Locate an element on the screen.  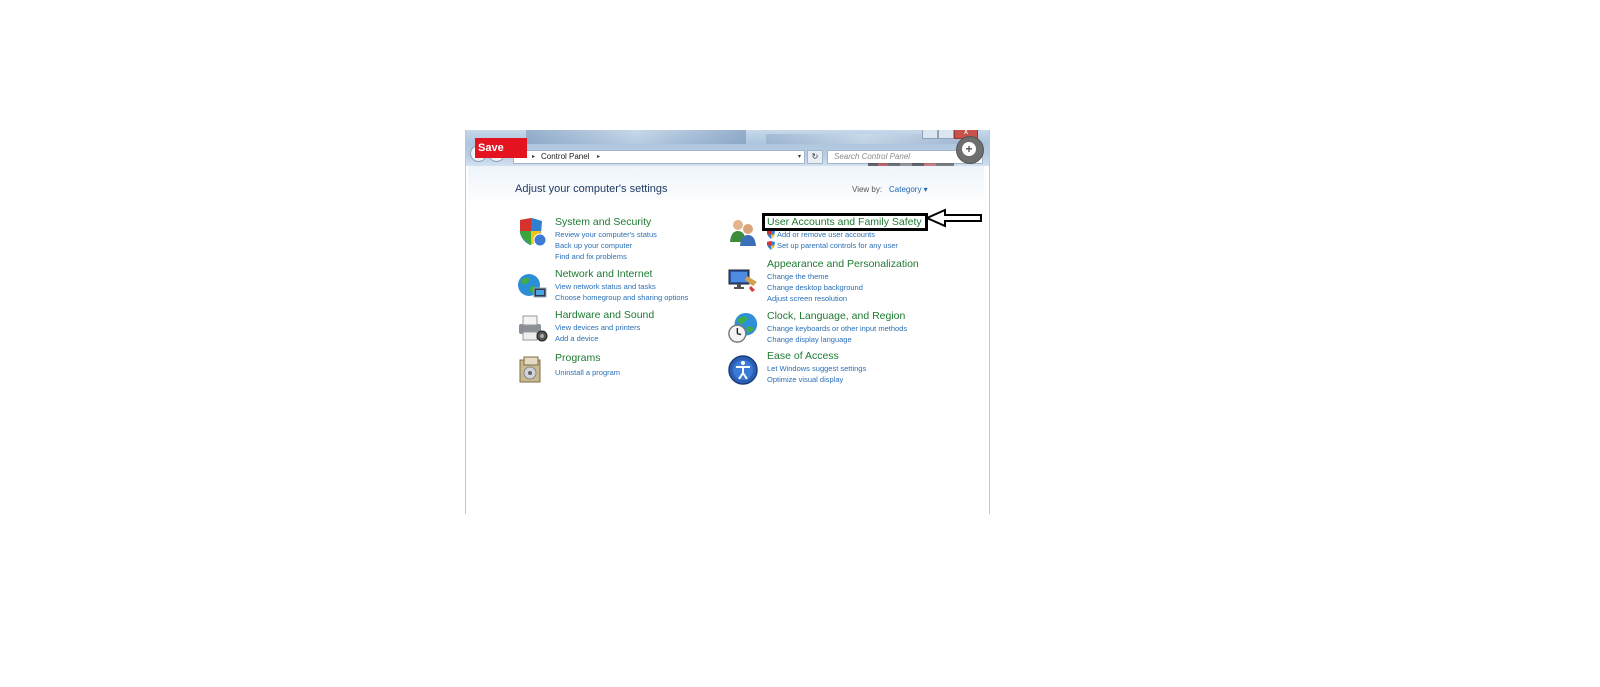
refresh-button: ↻ is located at coordinates (815, 157).